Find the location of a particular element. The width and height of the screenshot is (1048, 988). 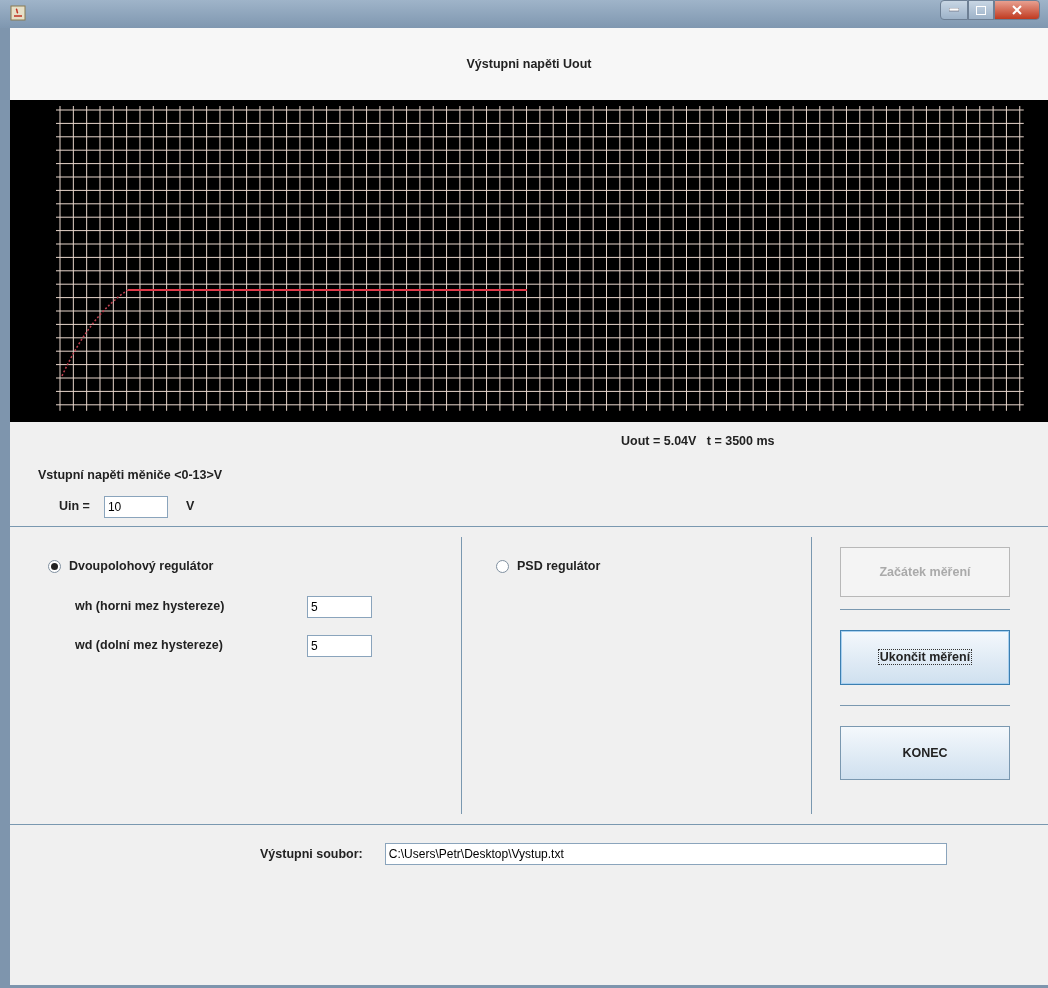

maximize-icon is located at coordinates (981, 10).